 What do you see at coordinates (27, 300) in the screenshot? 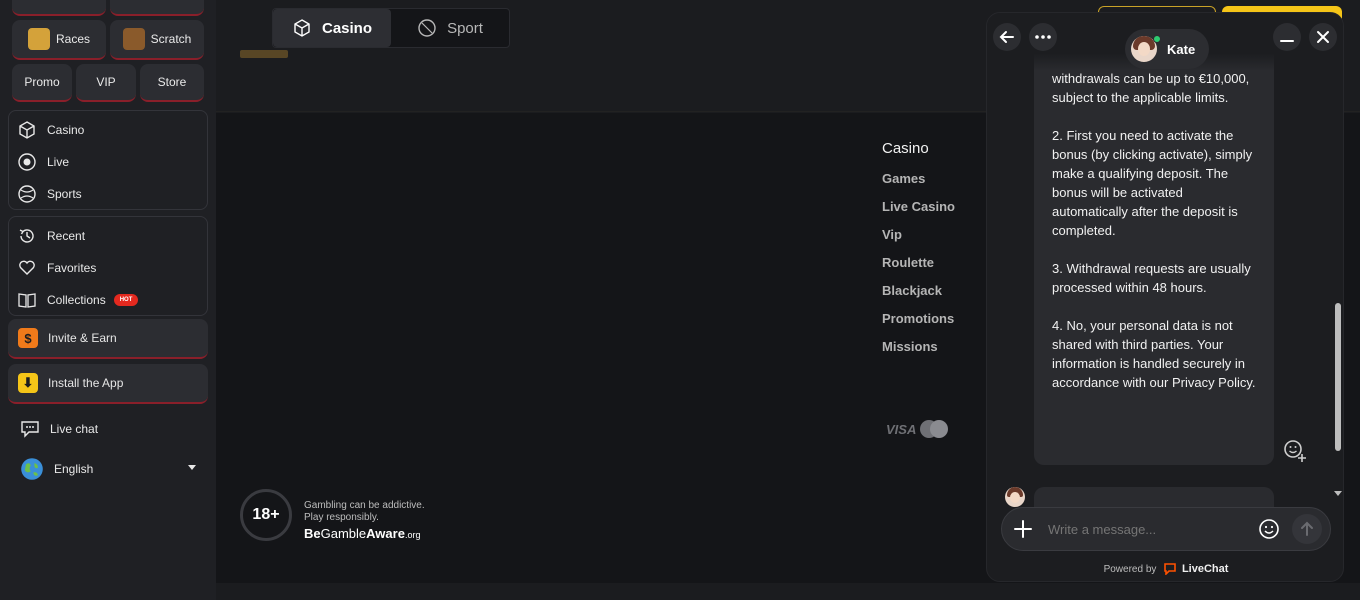
I see `book-icon` at bounding box center [27, 300].